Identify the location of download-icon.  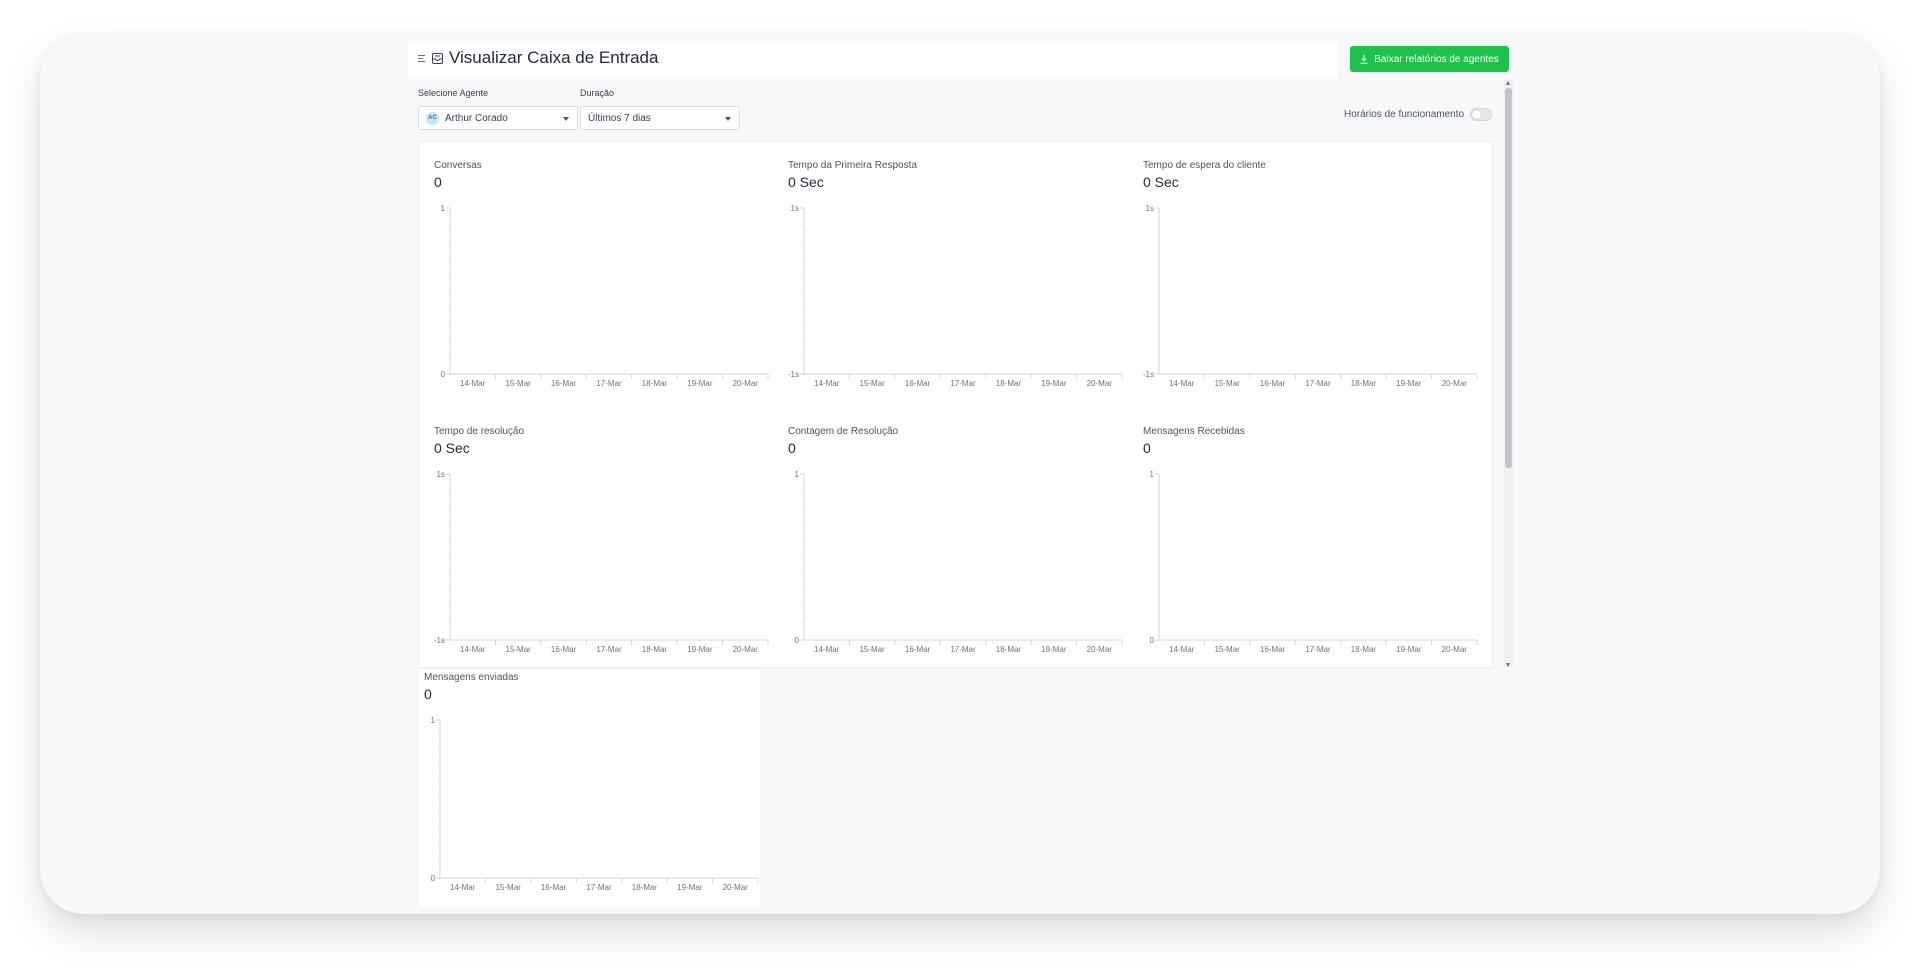
(1364, 59).